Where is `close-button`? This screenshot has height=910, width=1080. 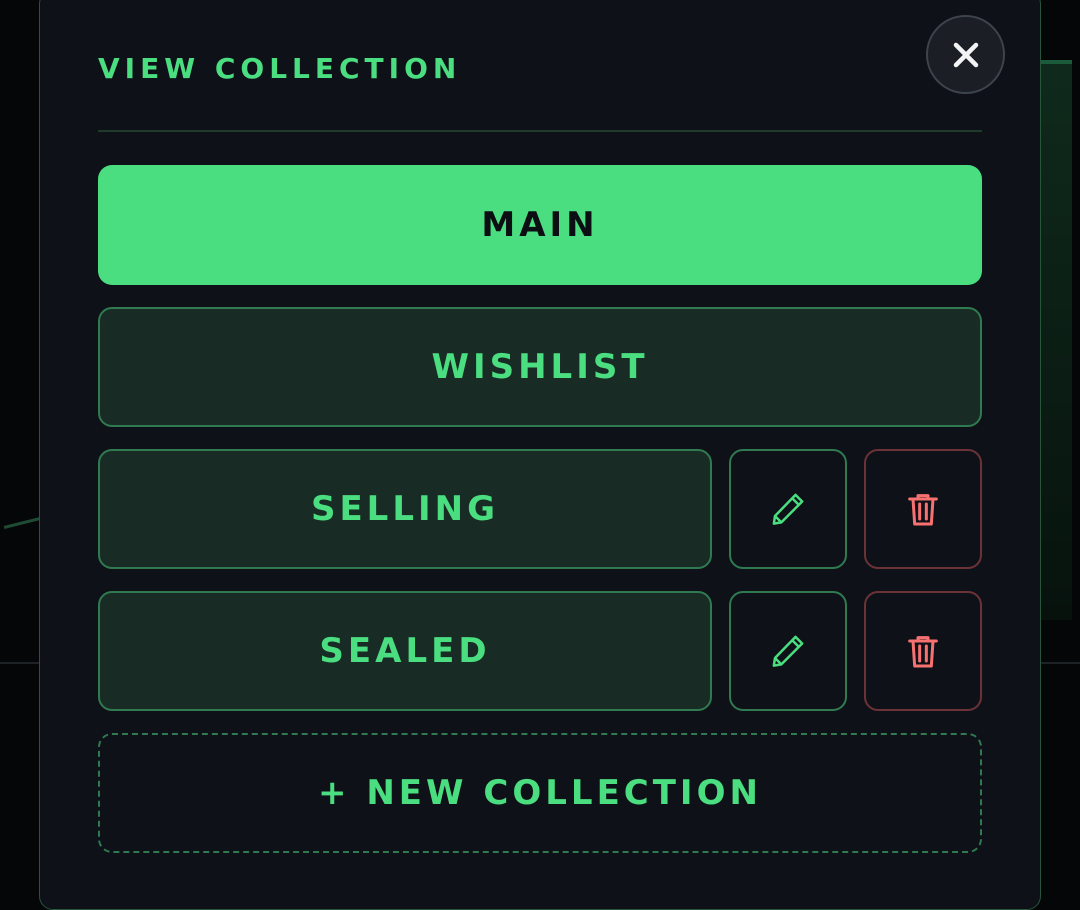
close-button is located at coordinates (965, 54).